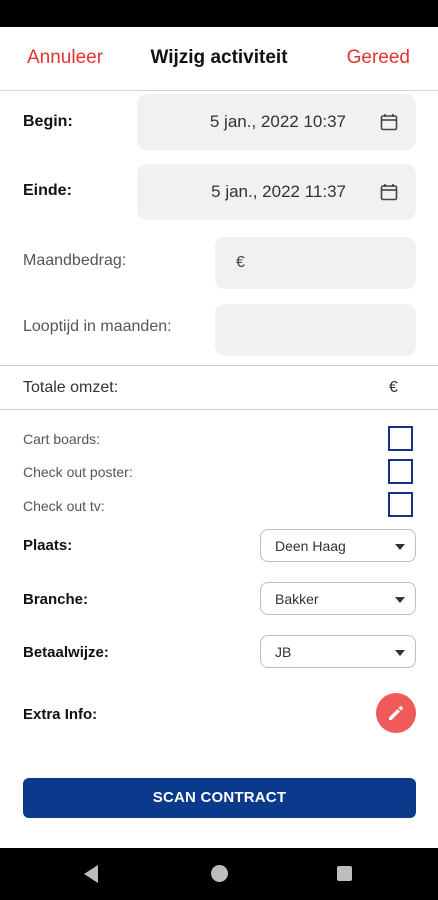 This screenshot has width=438, height=900. What do you see at coordinates (91, 874) in the screenshot?
I see `back-icon` at bounding box center [91, 874].